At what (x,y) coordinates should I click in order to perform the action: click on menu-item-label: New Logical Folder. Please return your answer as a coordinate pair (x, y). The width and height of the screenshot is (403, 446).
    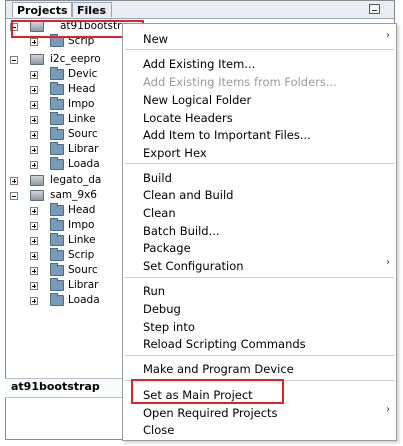
    Looking at the image, I should click on (197, 100).